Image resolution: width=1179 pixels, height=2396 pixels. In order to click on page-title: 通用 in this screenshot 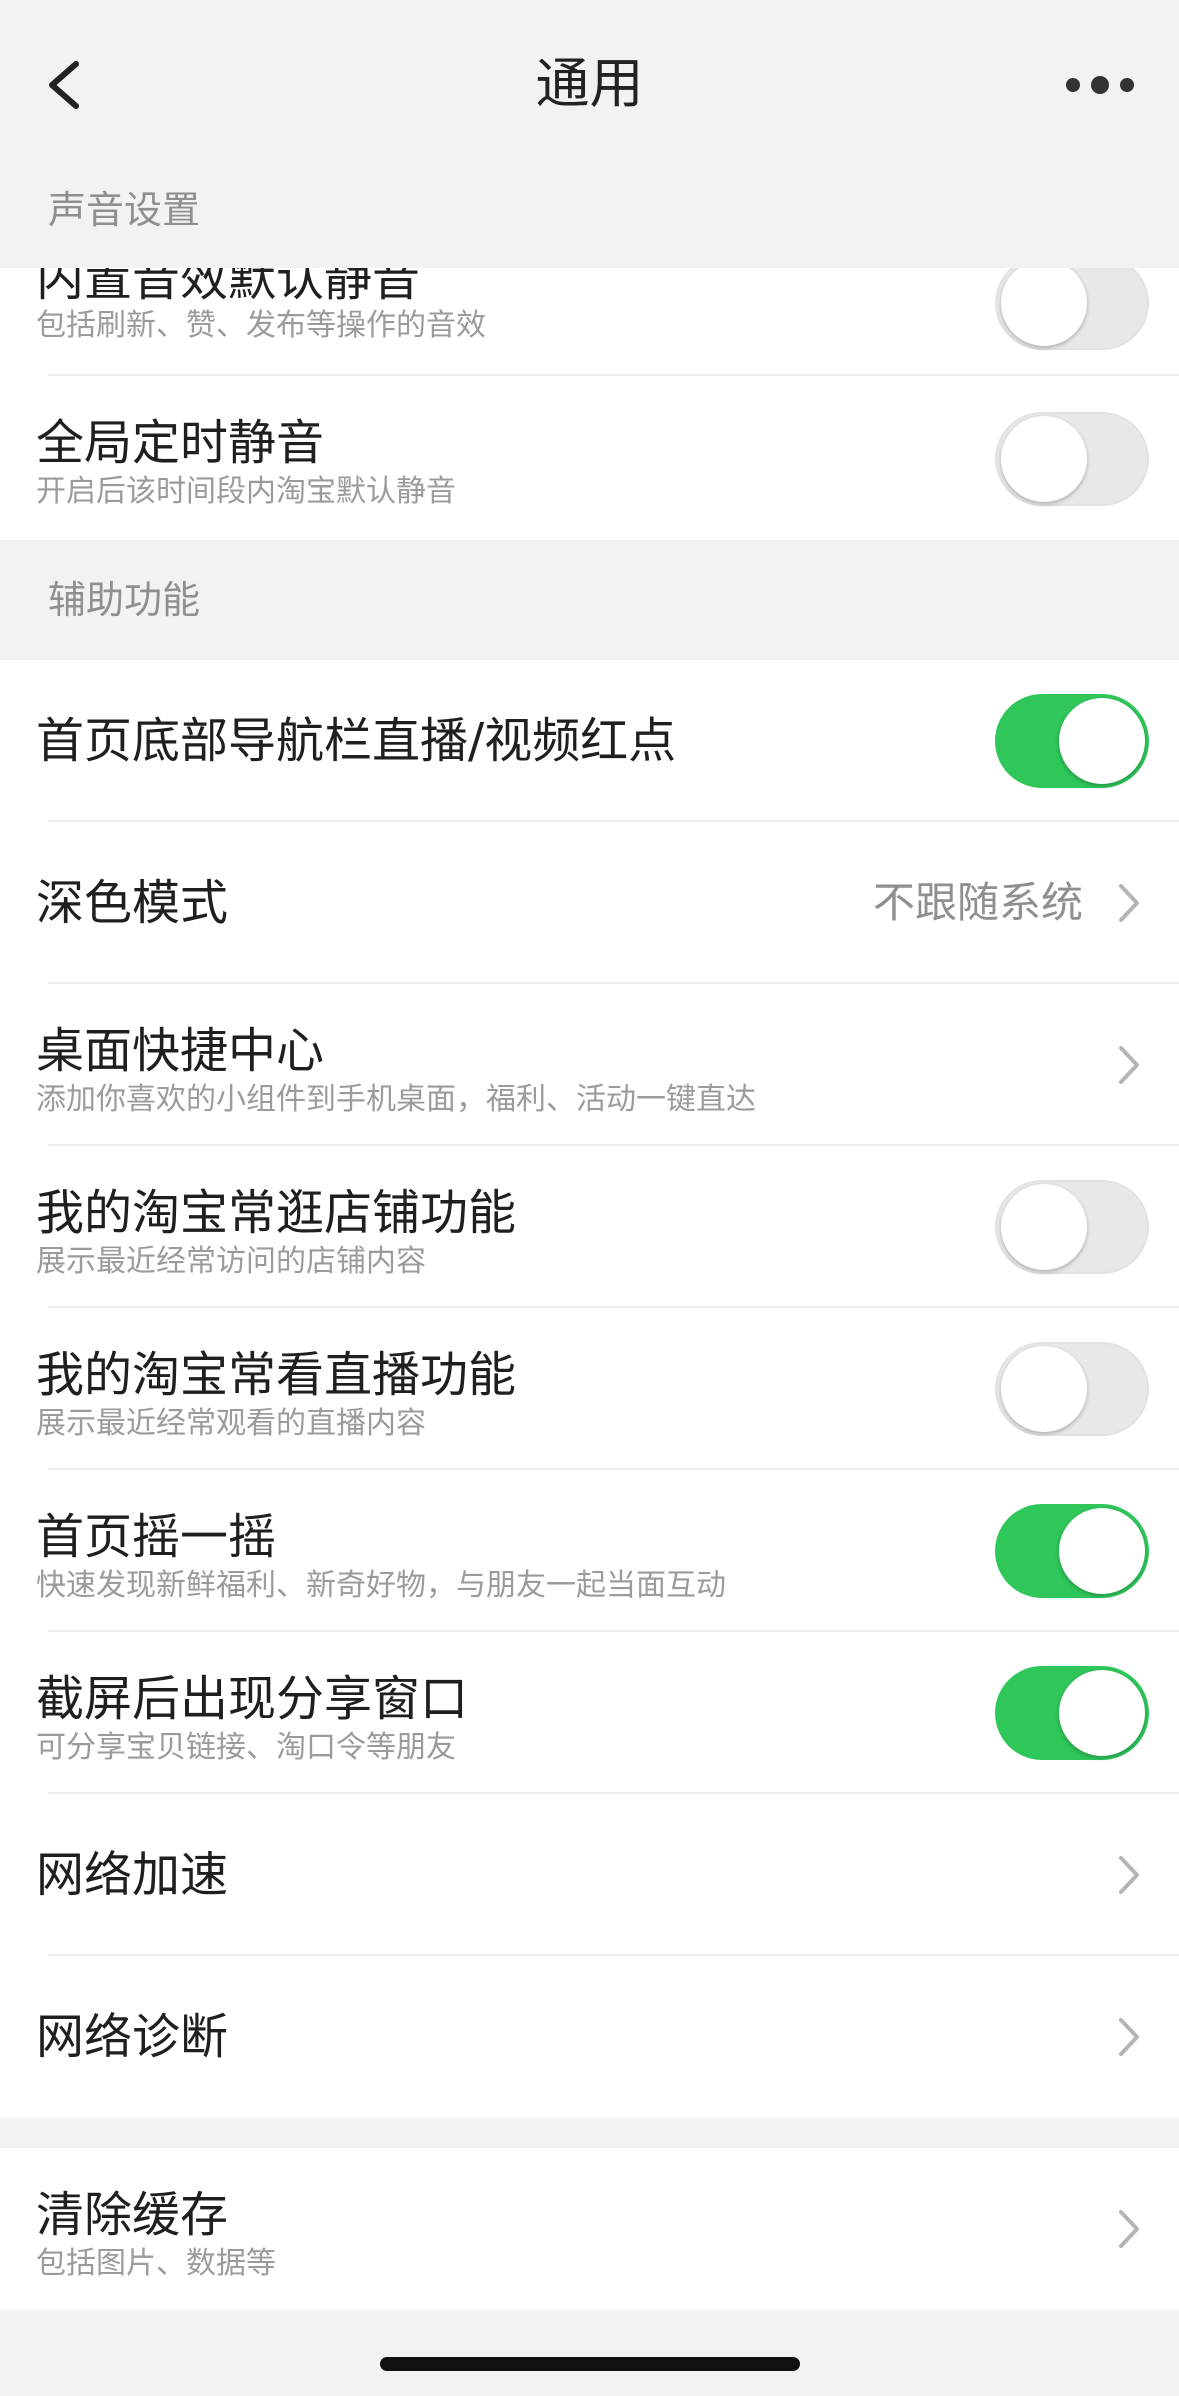, I will do `click(589, 83)`.